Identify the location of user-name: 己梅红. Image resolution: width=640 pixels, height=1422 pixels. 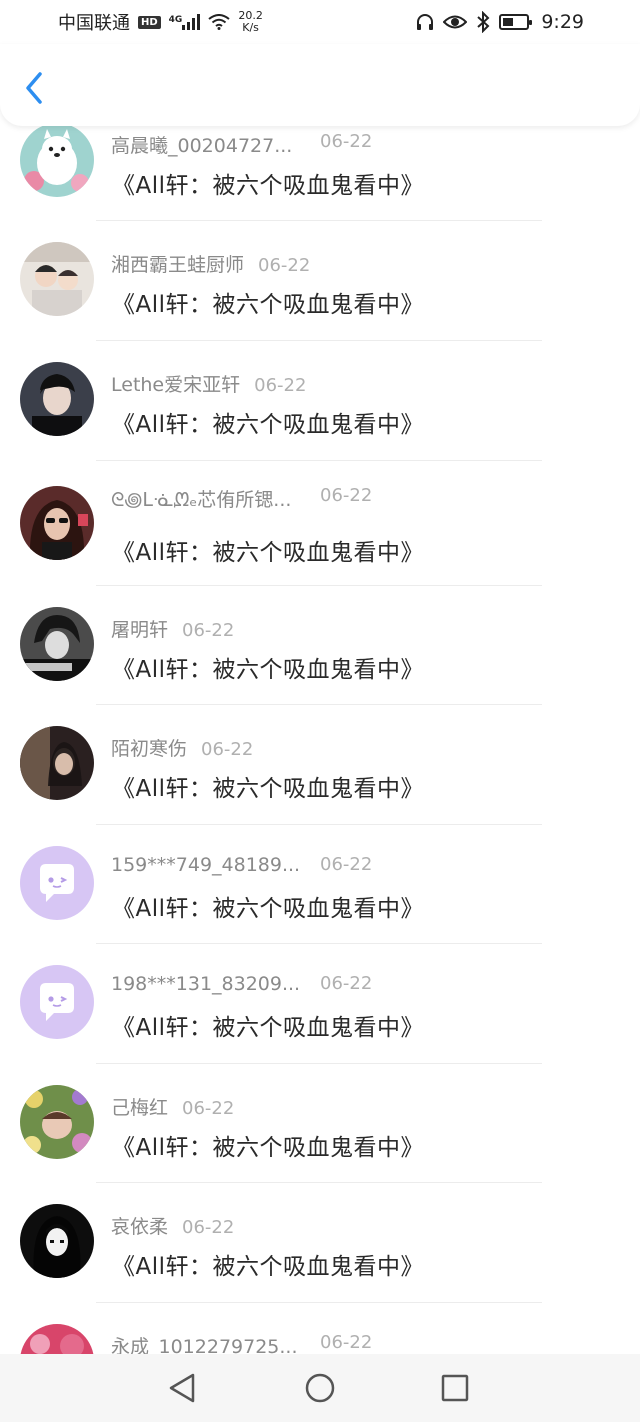
(139, 1106).